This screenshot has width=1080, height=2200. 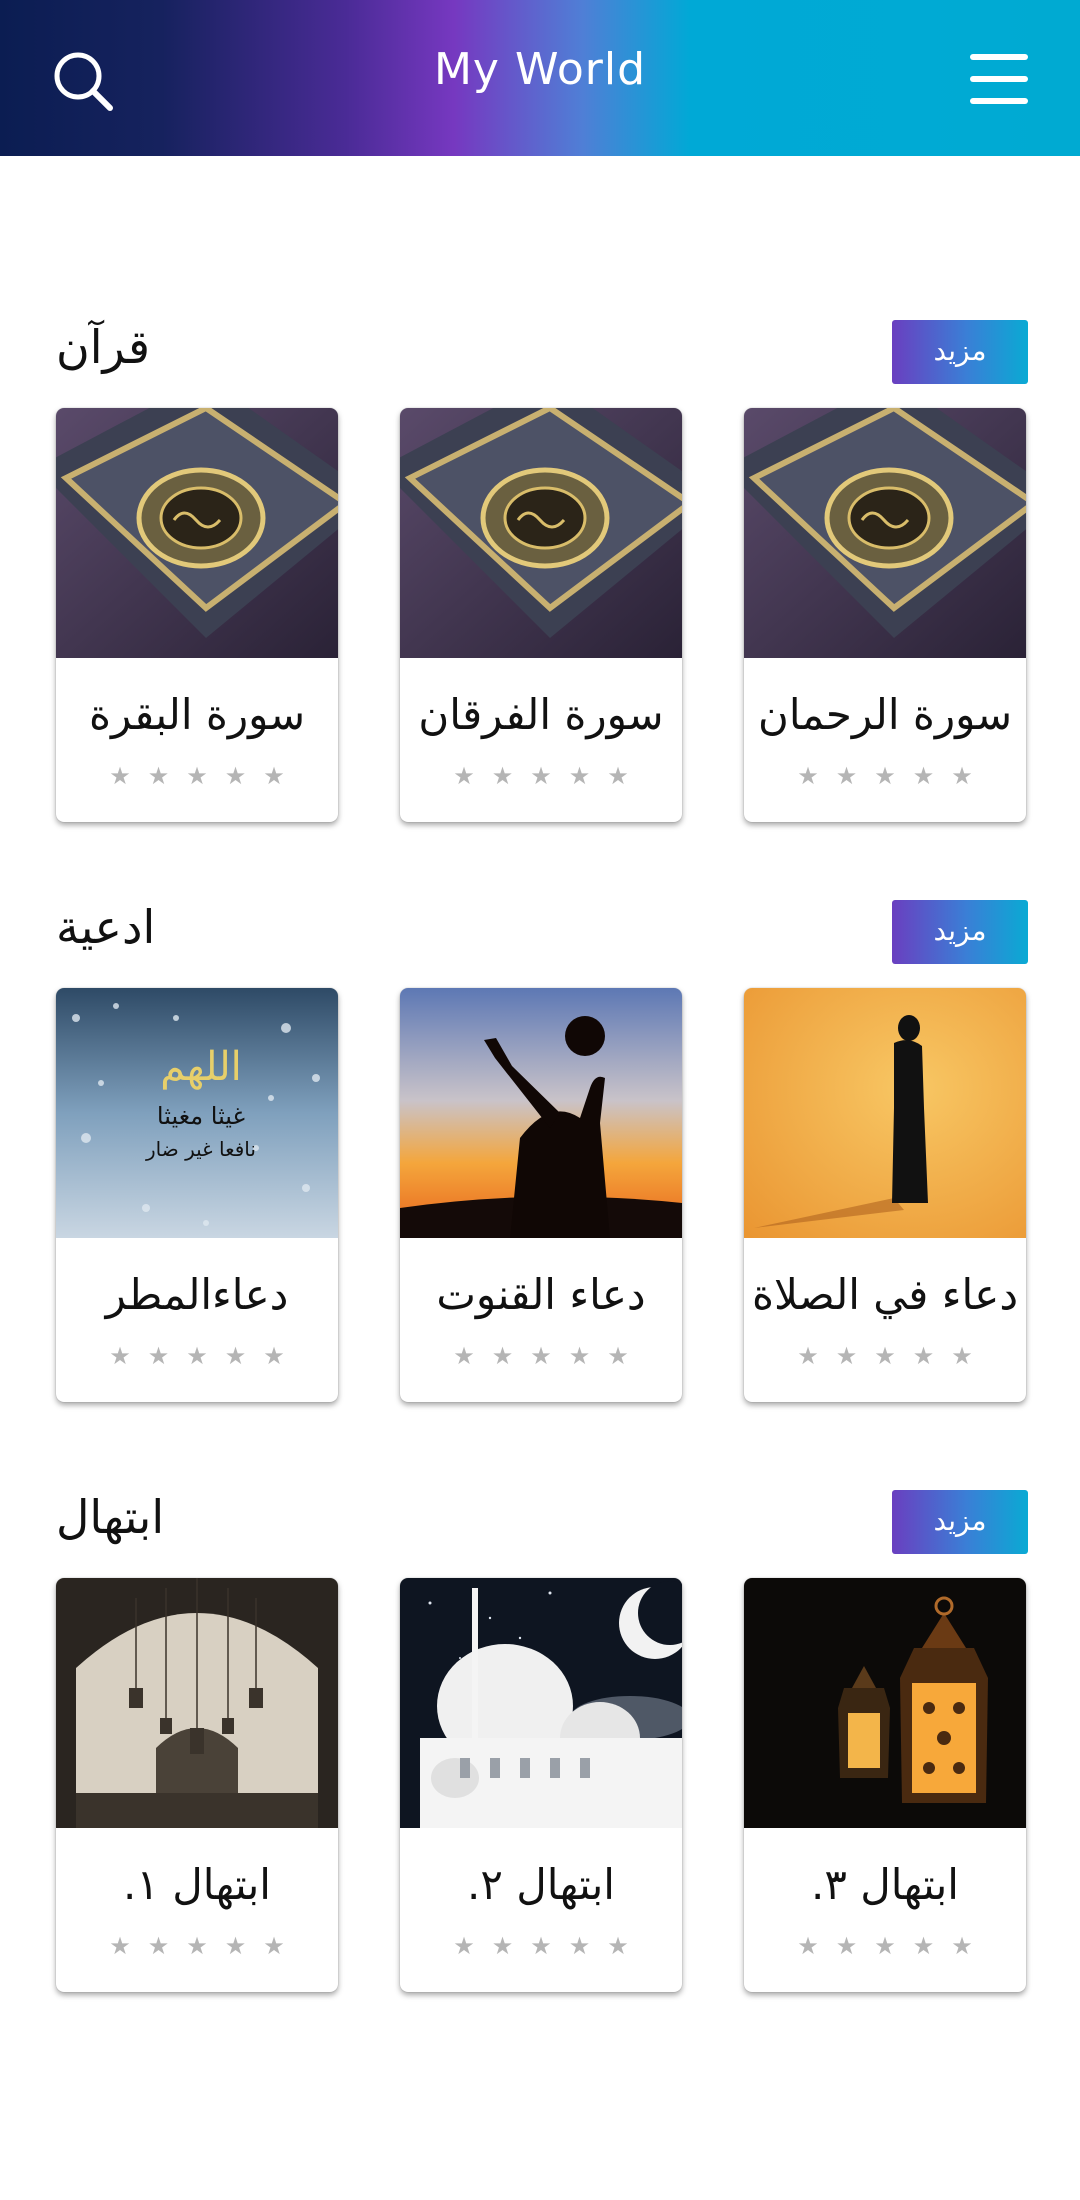 What do you see at coordinates (885, 1113) in the screenshot?
I see `standing-man-silhouette-image` at bounding box center [885, 1113].